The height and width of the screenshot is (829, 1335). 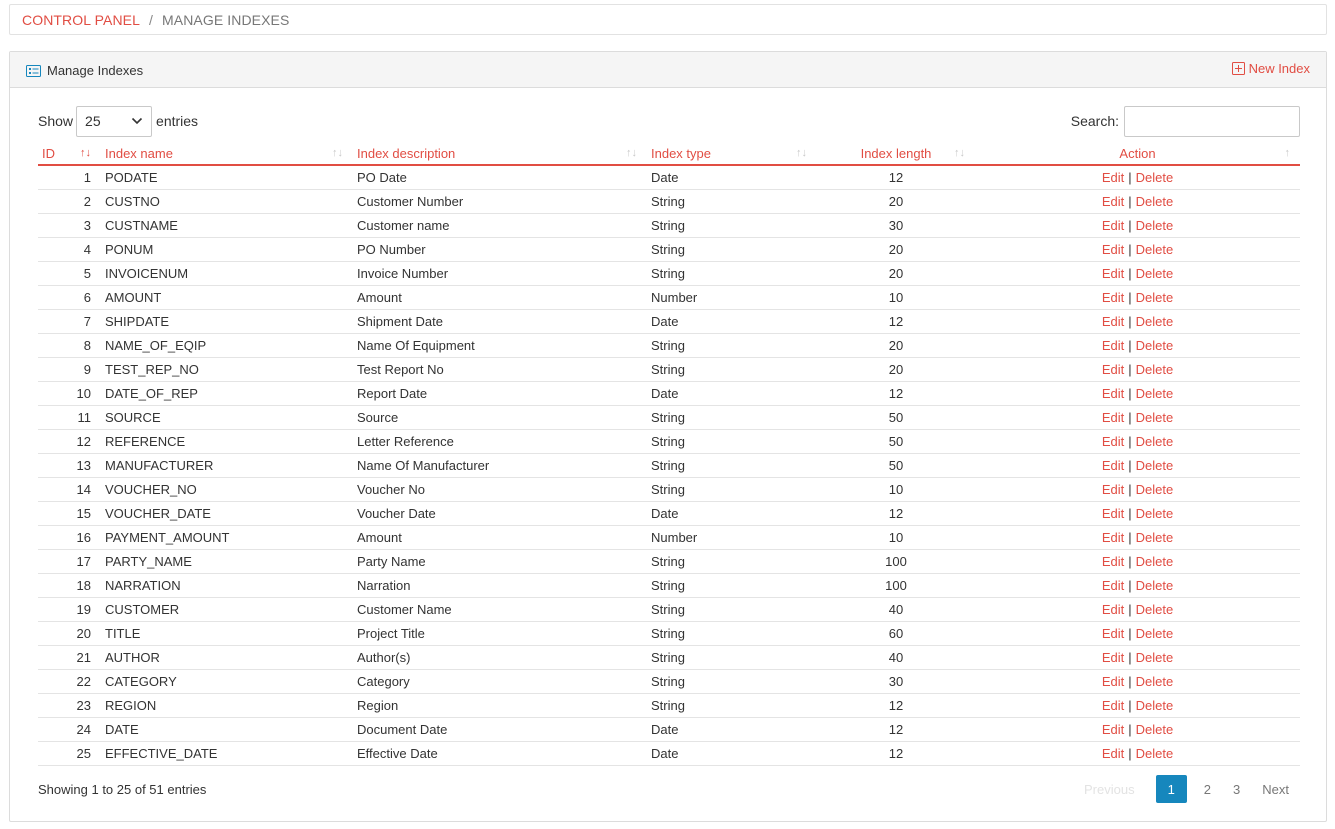 I want to click on cell-index-length: 40, so click(x=896, y=657).